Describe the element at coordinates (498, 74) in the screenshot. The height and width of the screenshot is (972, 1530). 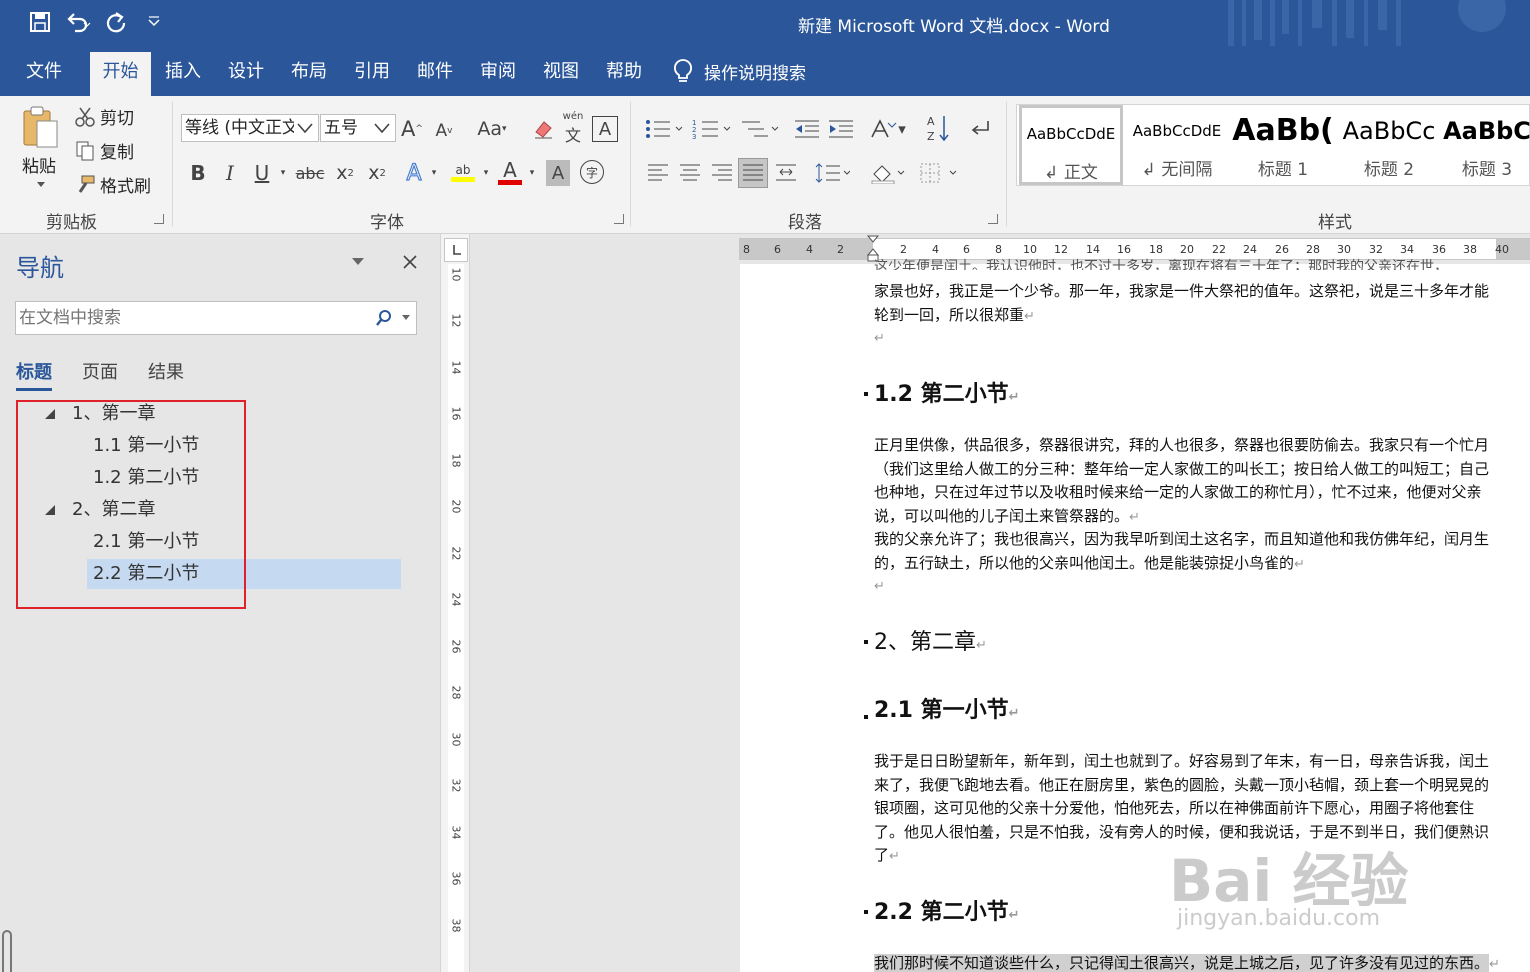
I see `tab-review: 审阅` at that location.